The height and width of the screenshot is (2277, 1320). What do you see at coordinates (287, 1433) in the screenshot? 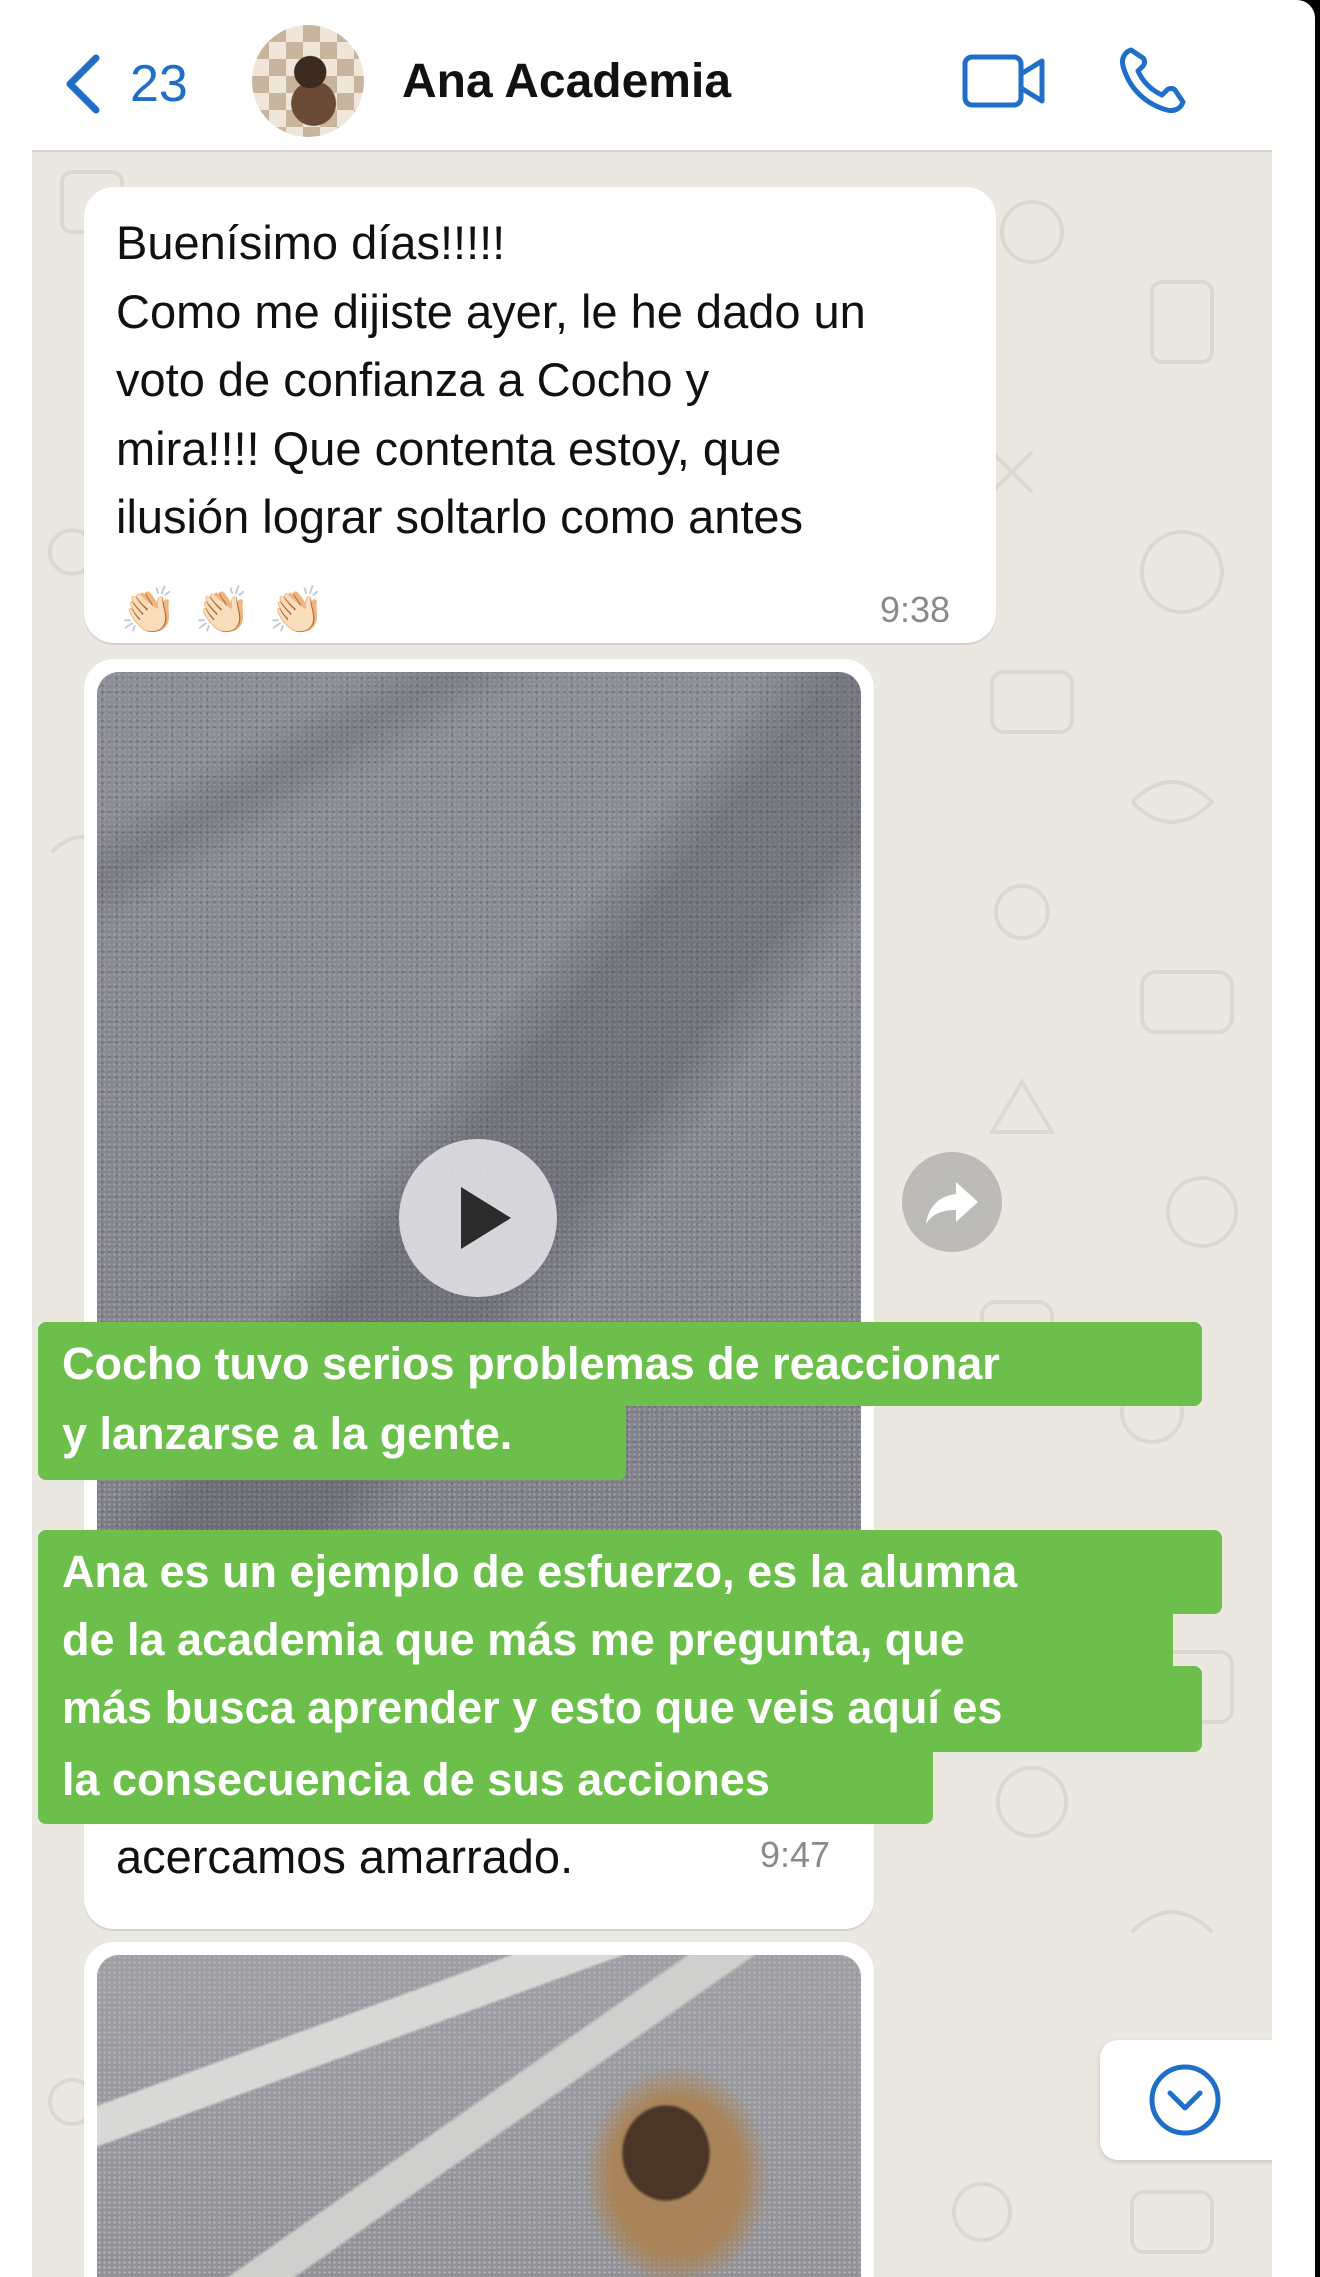
I see `caption-line: y lanzarse a la gente.` at bounding box center [287, 1433].